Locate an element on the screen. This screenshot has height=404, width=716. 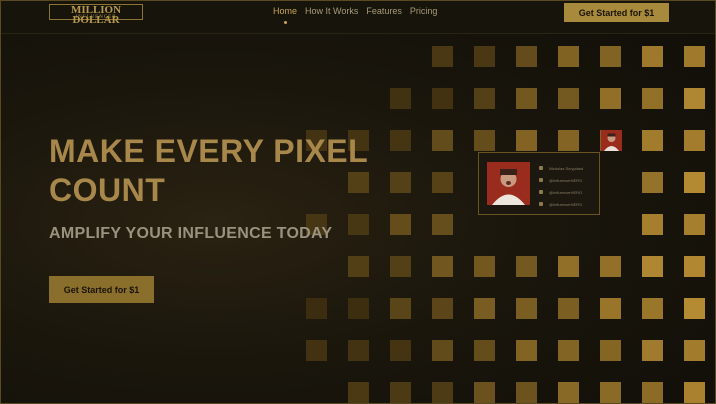
nav-link-pricing: Pricing is located at coordinates (424, 11).